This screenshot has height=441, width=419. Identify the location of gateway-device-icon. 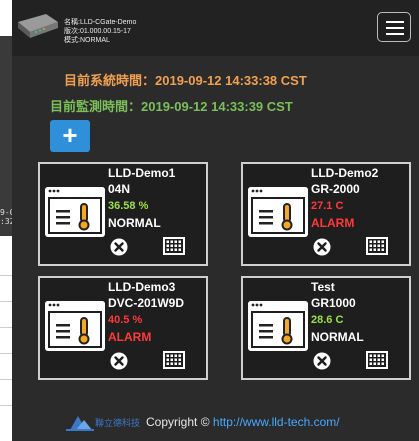
(38, 26).